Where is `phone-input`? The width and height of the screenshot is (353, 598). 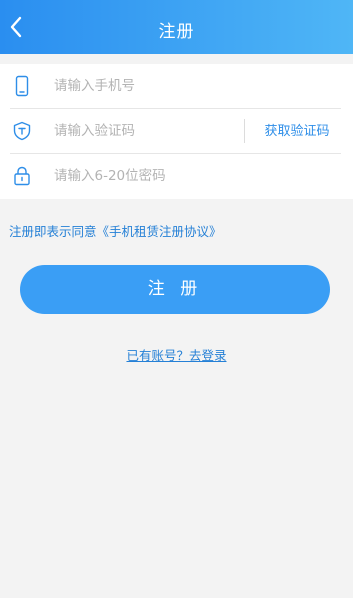 phone-input is located at coordinates (144, 86).